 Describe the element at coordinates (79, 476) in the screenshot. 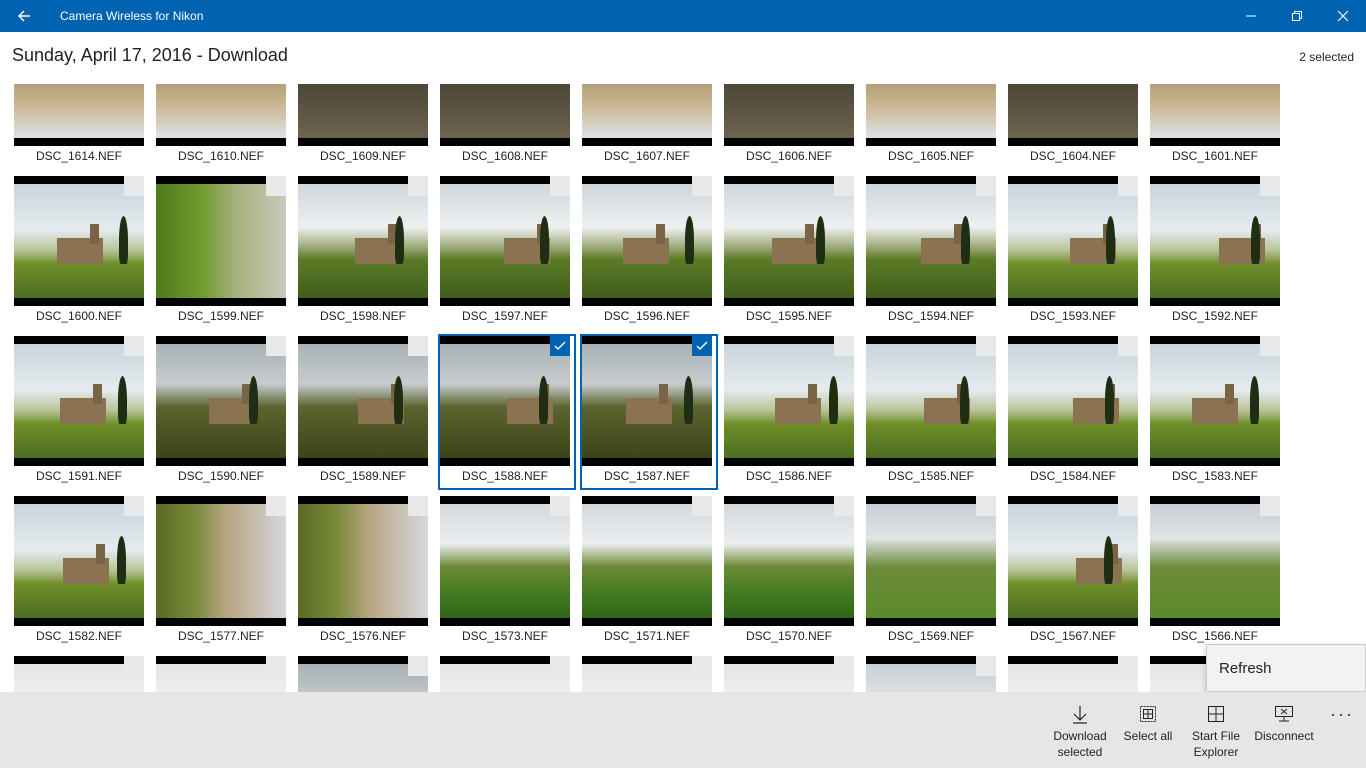

I see `photo-filename: DSC_1591.NEF` at that location.